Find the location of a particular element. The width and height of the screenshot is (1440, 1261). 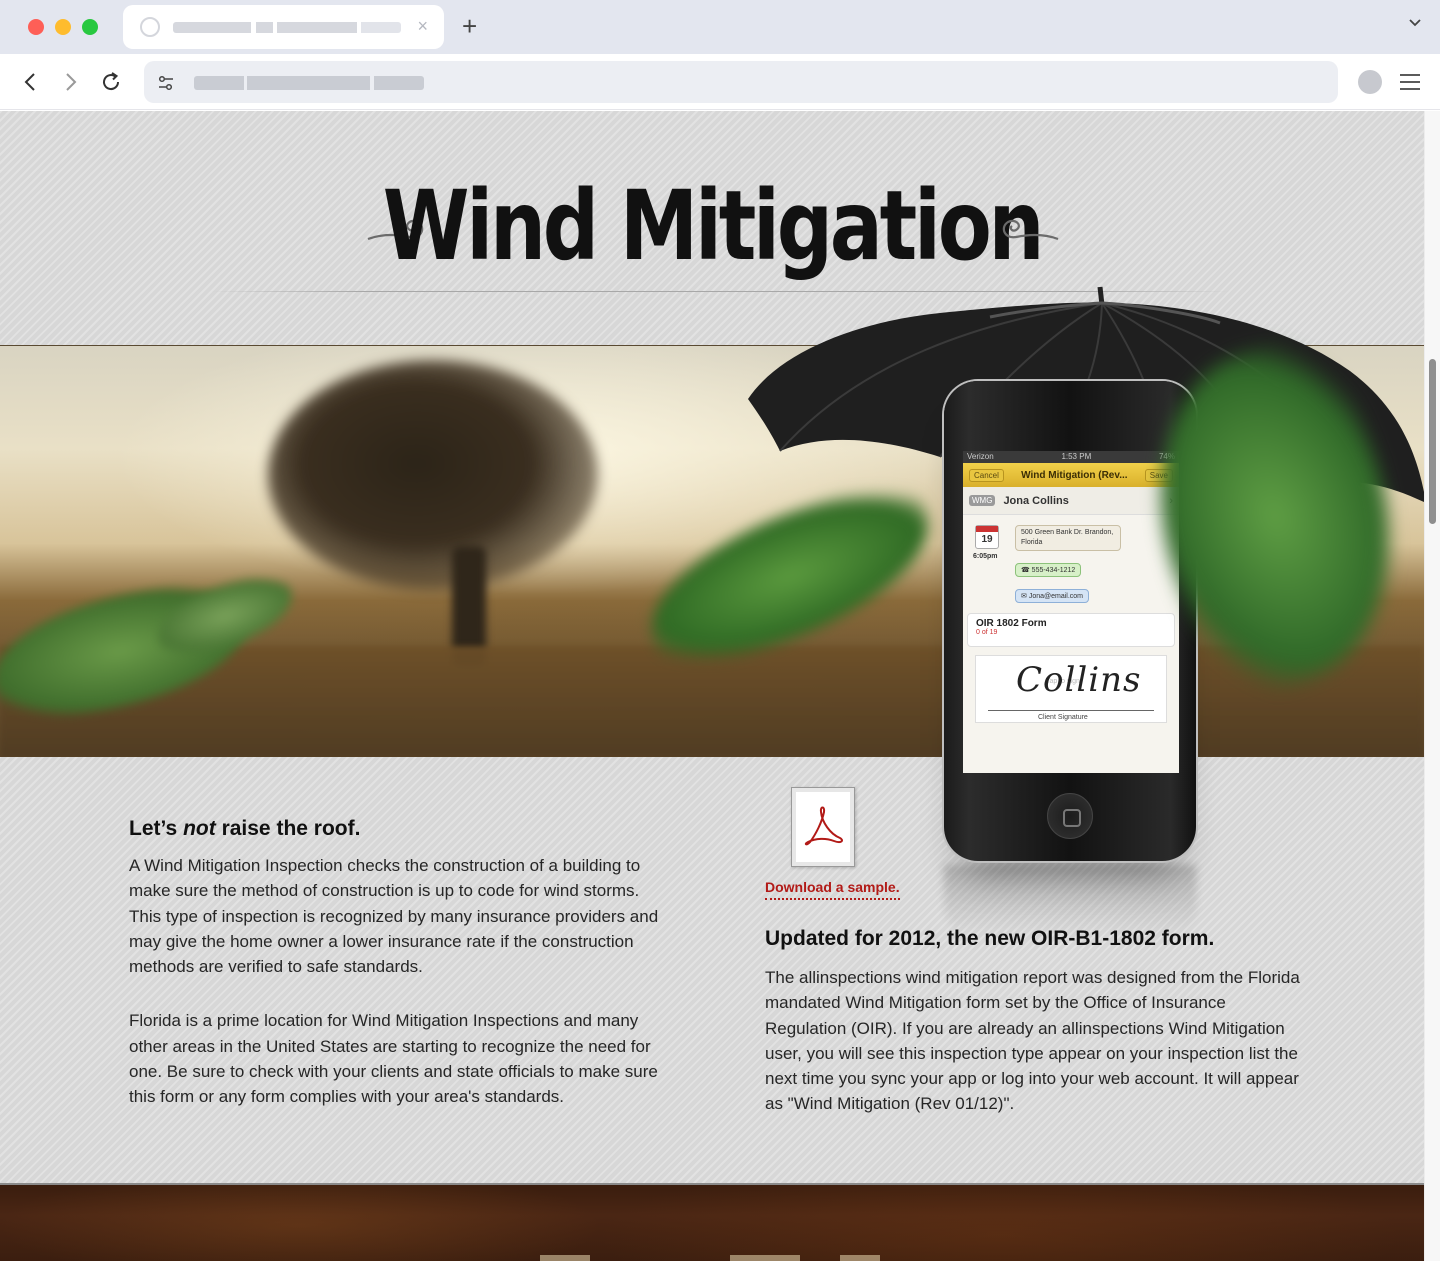

app-nav-bar: Cancel Wind Mitigation (Rev... Save is located at coordinates (1071, 475).